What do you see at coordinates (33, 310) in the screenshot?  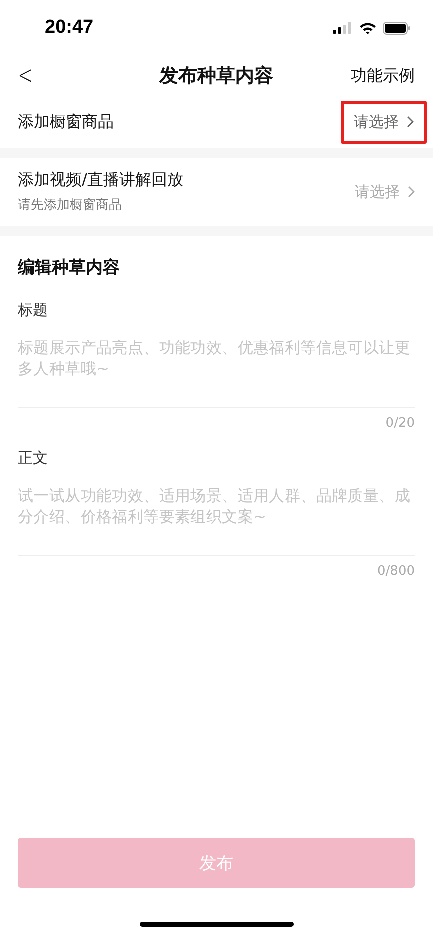 I see `field-label: 标题` at bounding box center [33, 310].